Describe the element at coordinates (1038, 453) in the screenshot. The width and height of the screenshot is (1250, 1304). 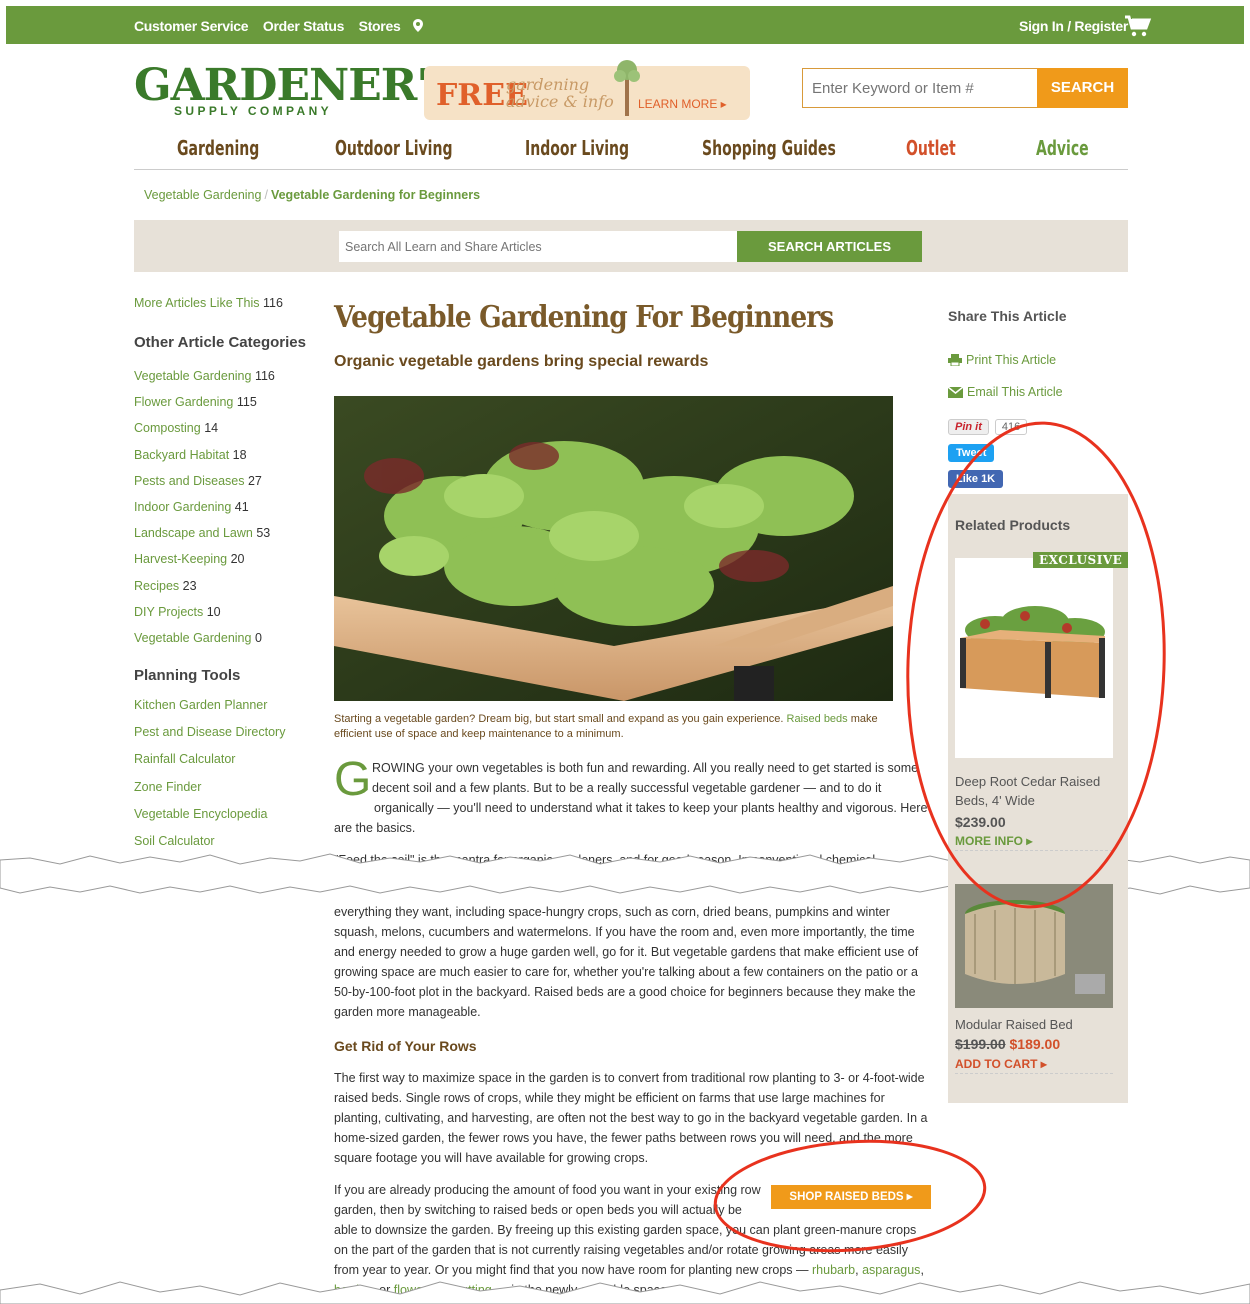
I see `twitter-row: Tweet` at that location.